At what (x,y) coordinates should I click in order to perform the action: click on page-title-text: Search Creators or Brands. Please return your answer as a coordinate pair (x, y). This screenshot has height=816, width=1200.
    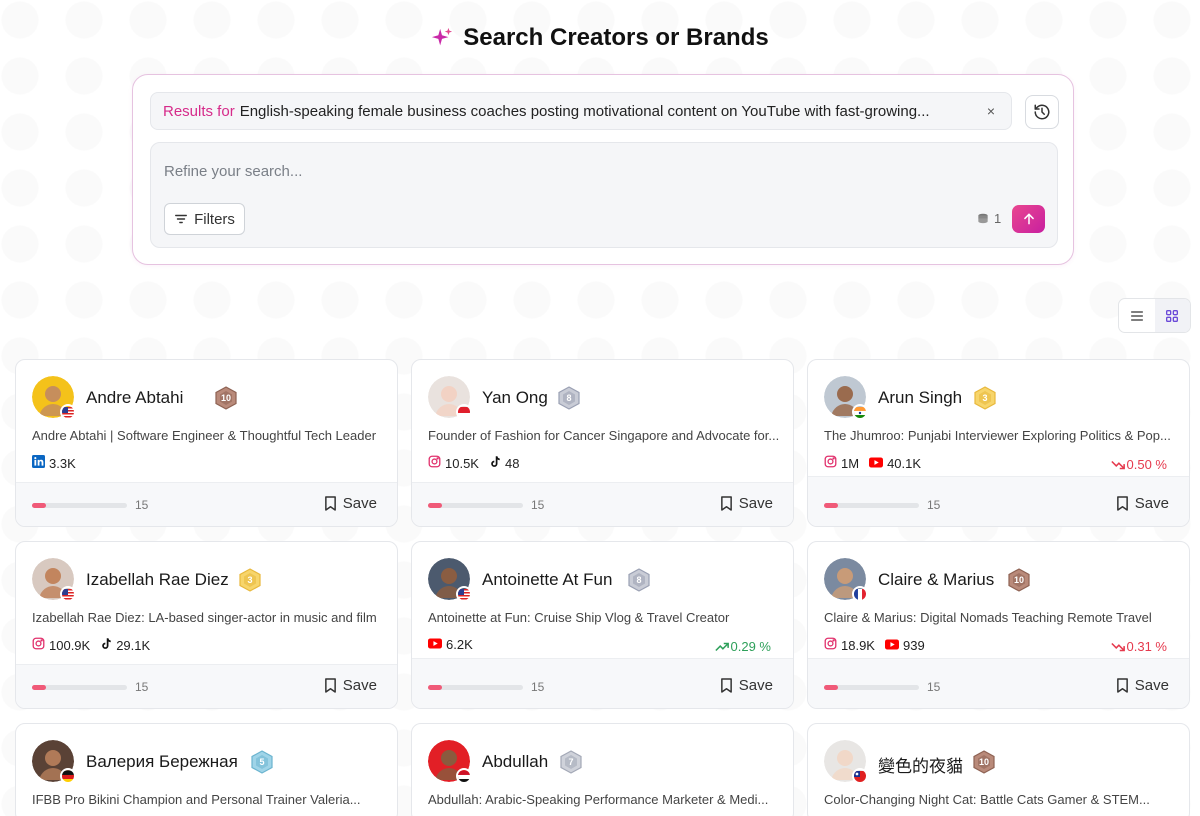
    Looking at the image, I should click on (616, 37).